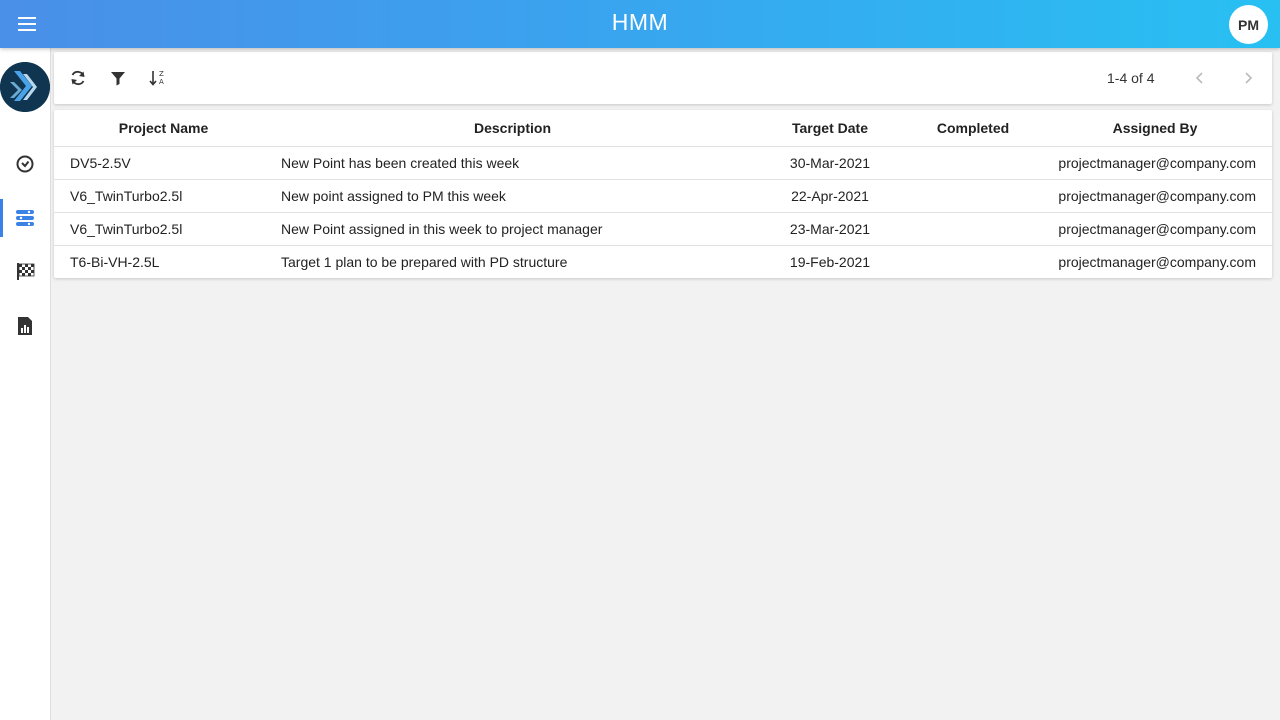  I want to click on top-app-bar: HMM PM, so click(640, 24).